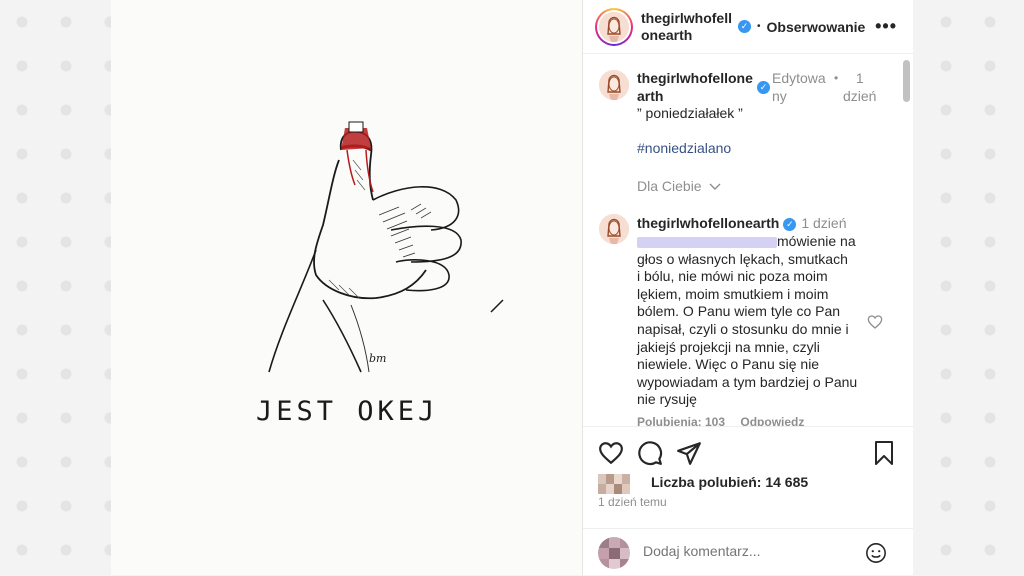  What do you see at coordinates (876, 553) in the screenshot?
I see `smile-icon` at bounding box center [876, 553].